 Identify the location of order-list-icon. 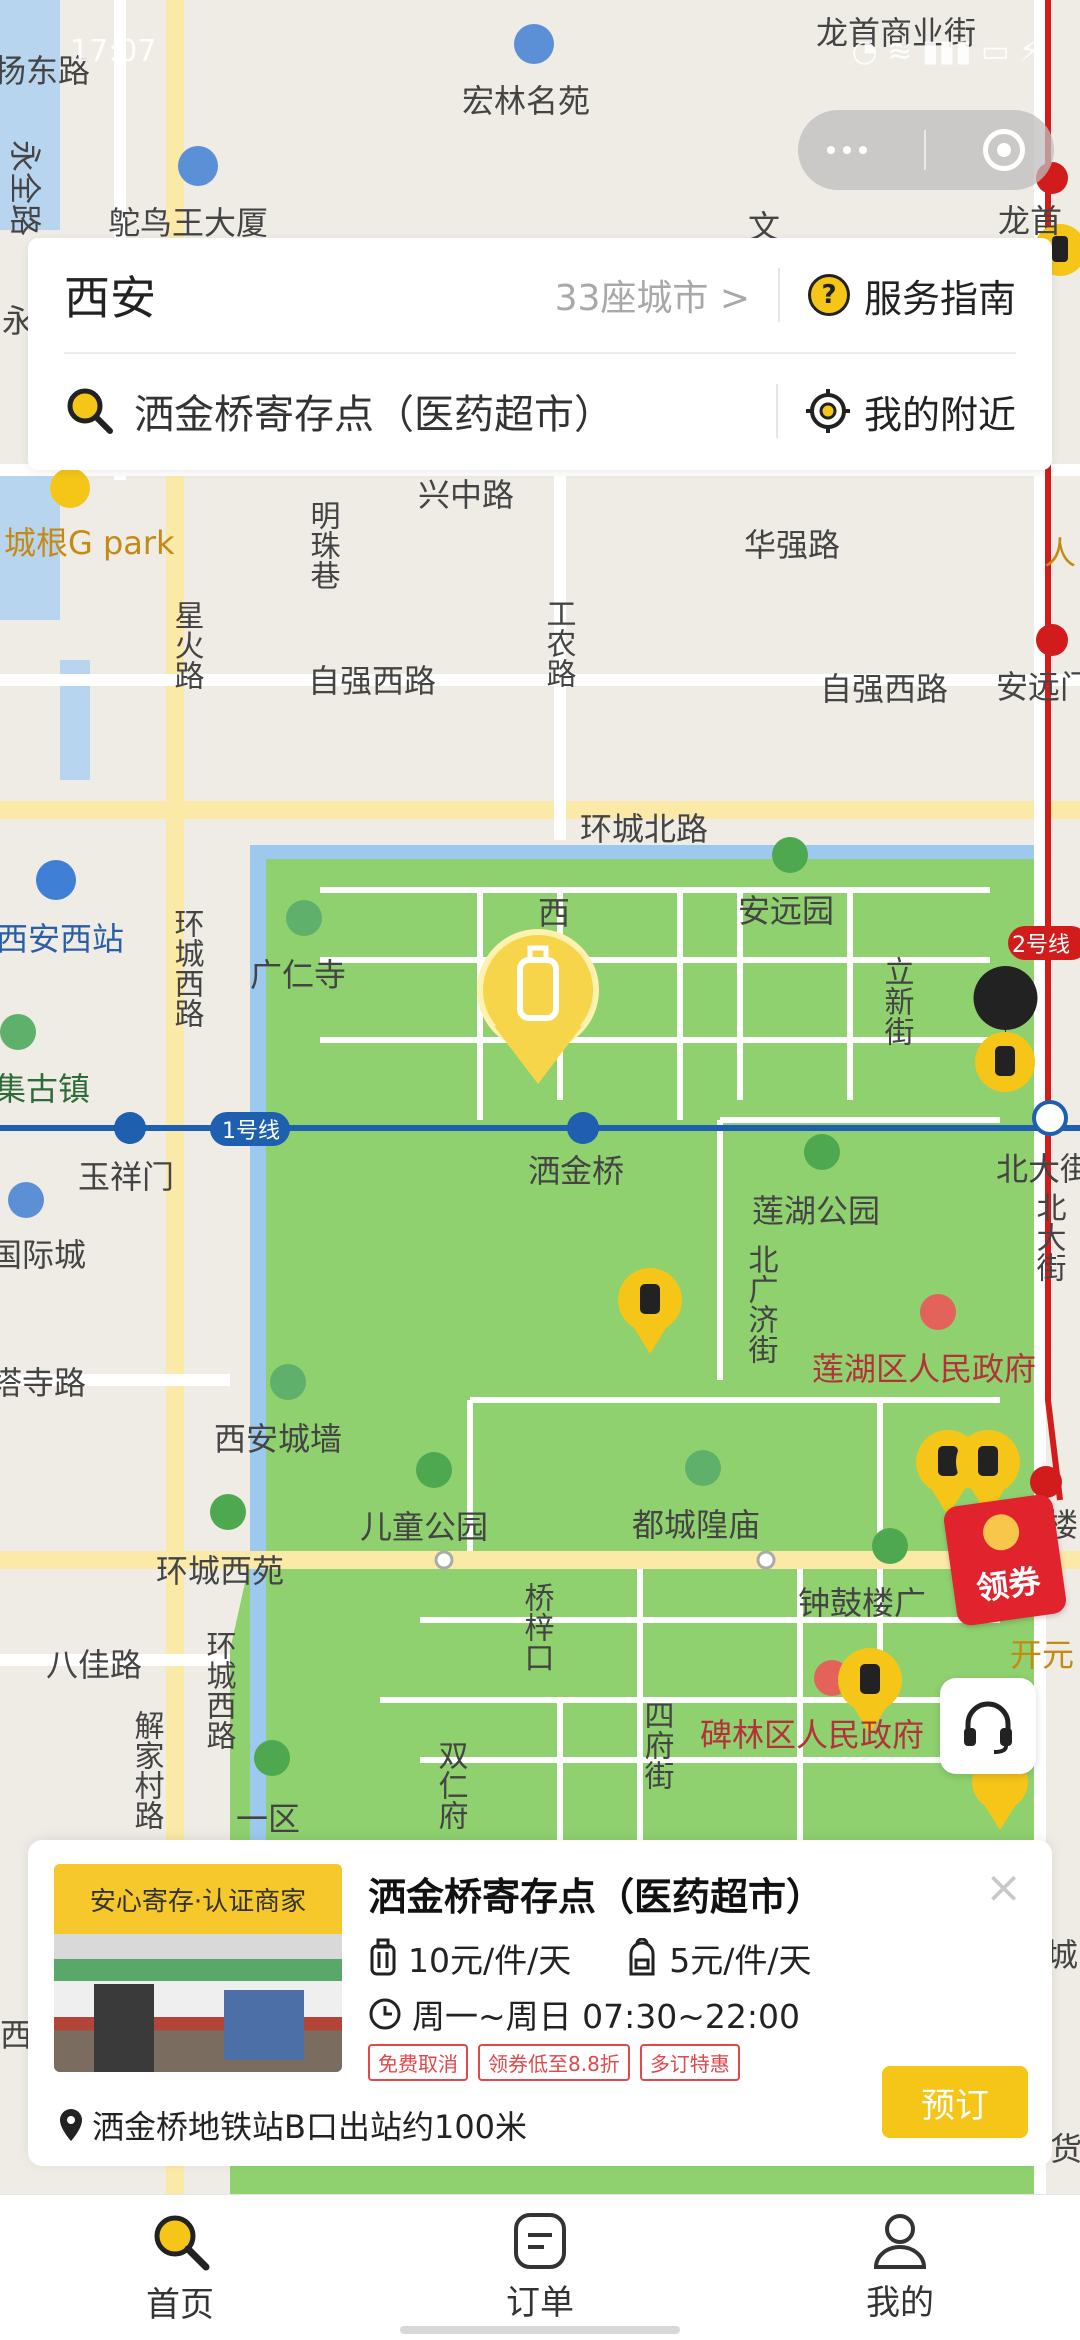
(540, 2241).